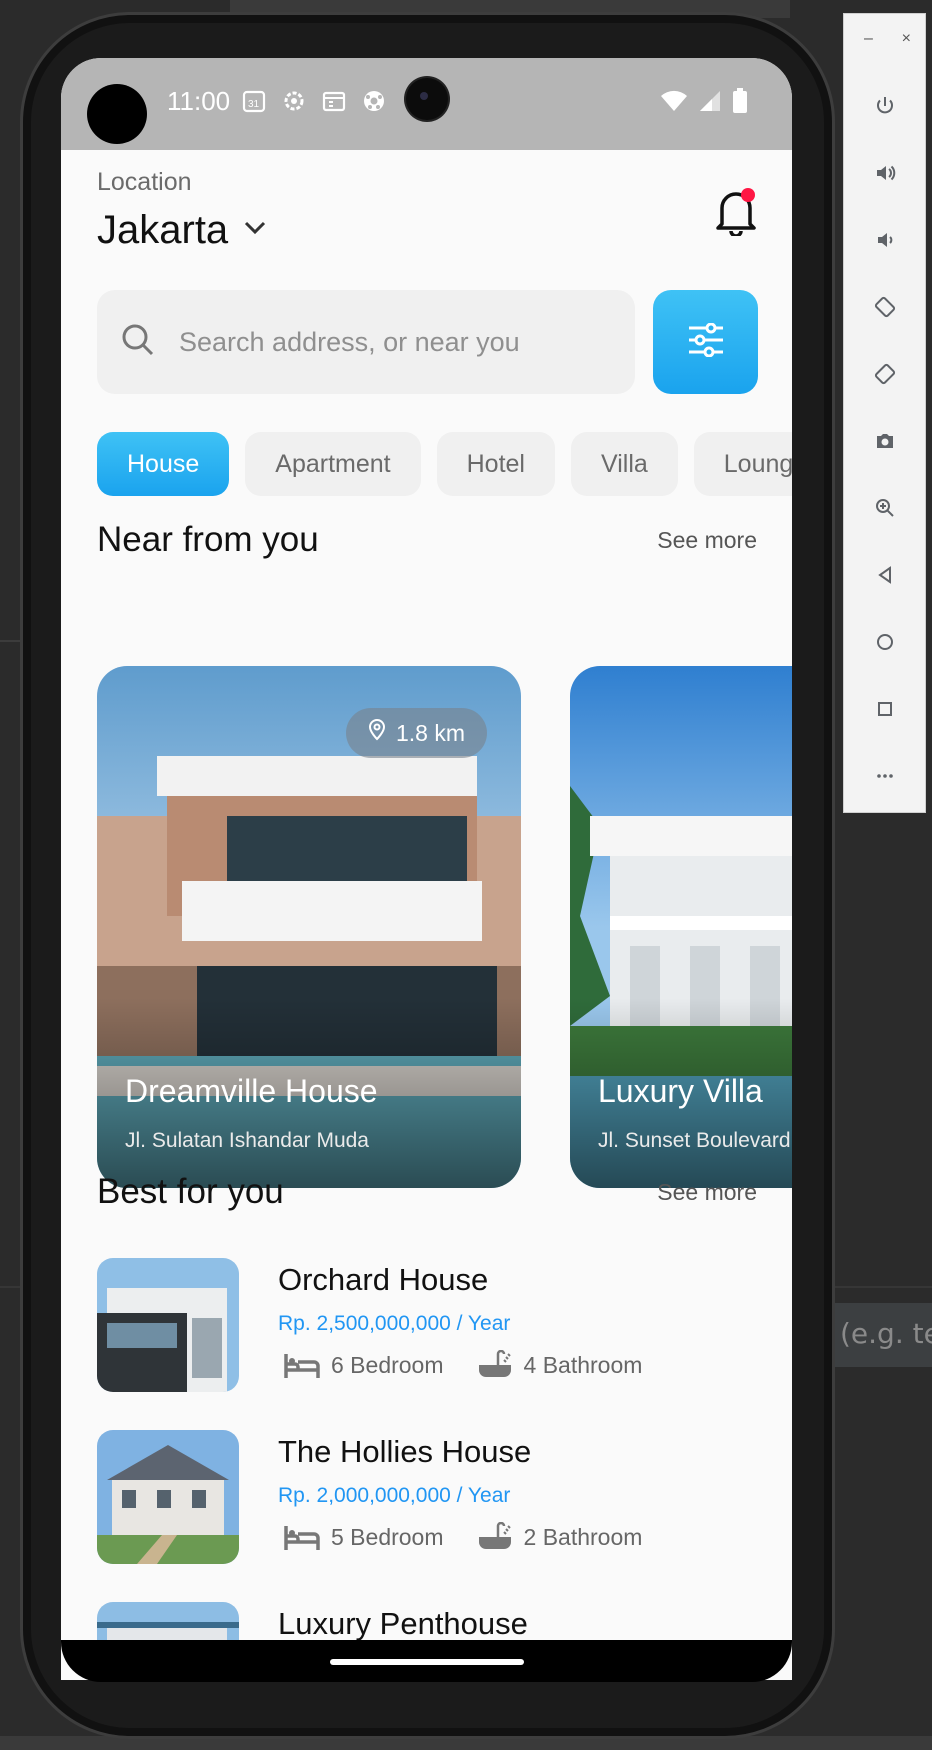  Describe the element at coordinates (884, 507) in the screenshot. I see `zoom-icon` at that location.